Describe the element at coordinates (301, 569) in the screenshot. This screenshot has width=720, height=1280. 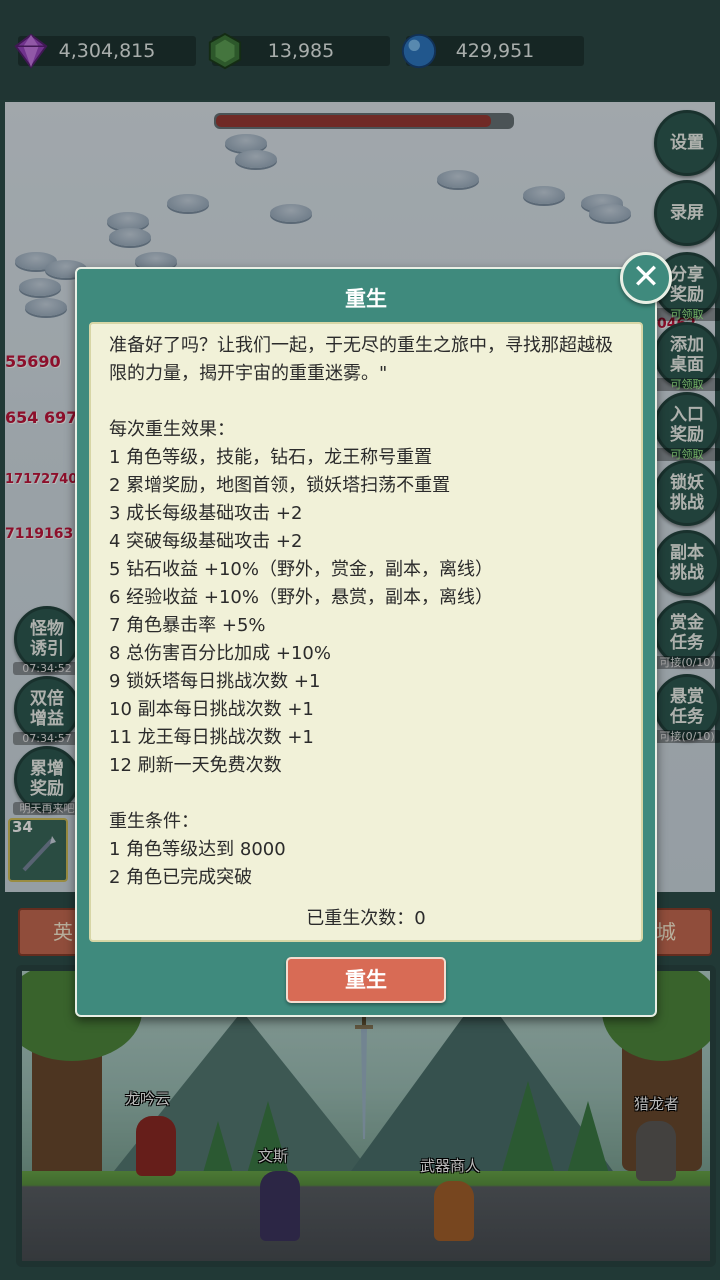
I see `effect-item: 5 钻石收益 +10%（野外，赏金，副本，离线）` at that location.